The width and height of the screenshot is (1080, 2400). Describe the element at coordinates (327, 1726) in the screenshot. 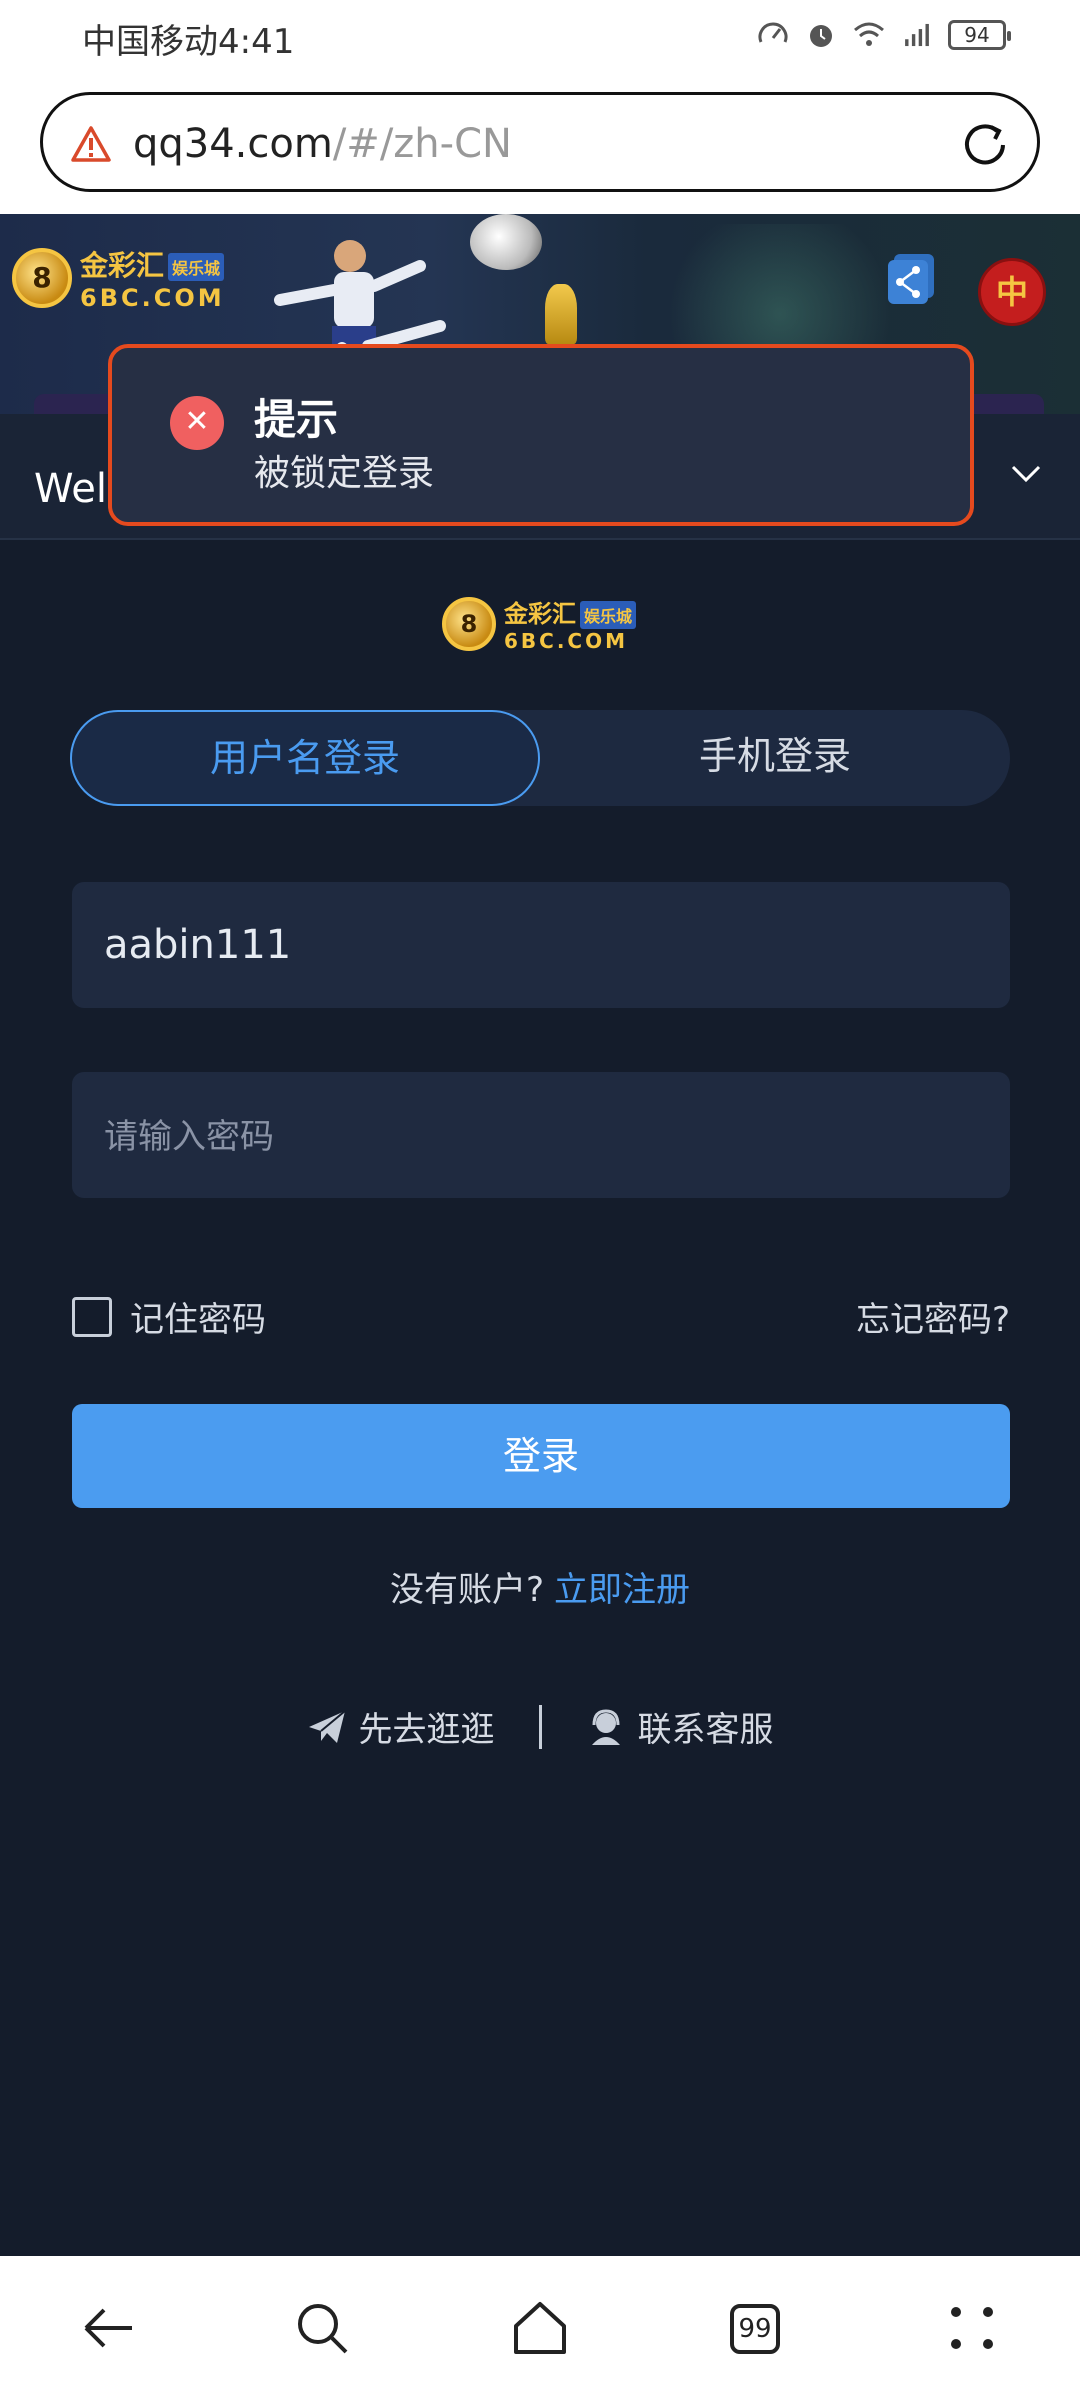

I see `paper-plane-icon` at that location.